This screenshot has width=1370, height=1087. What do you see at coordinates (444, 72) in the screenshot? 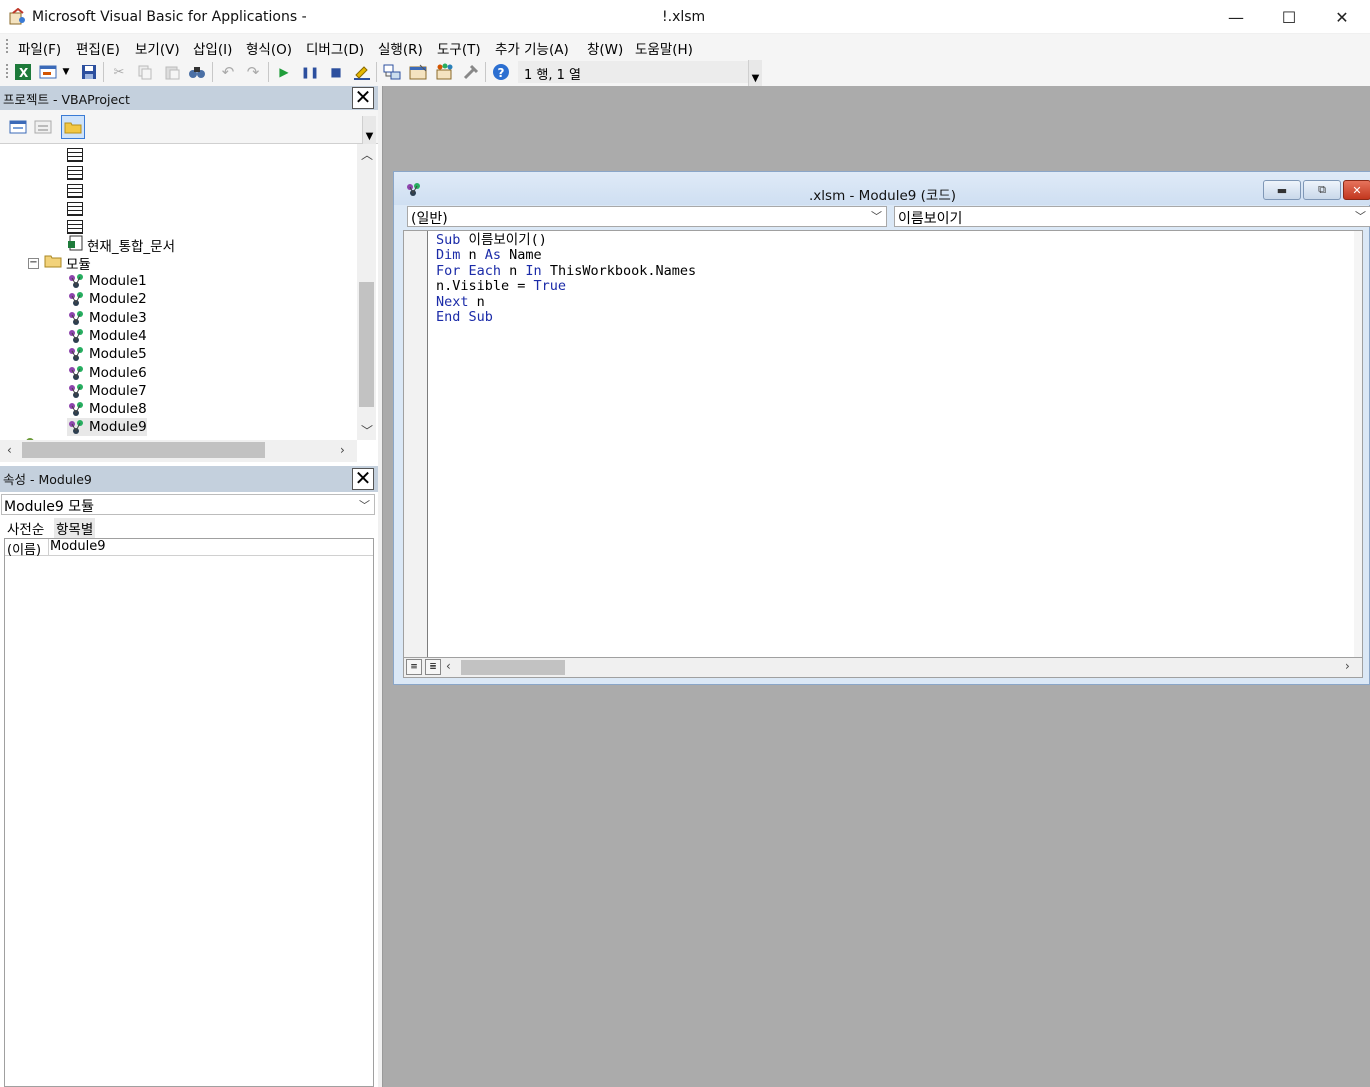
I see `object-browser-icon` at bounding box center [444, 72].